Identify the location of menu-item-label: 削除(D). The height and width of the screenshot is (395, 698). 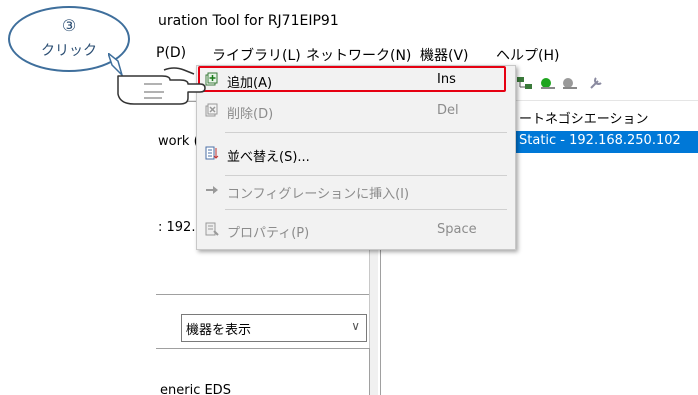
(250, 114).